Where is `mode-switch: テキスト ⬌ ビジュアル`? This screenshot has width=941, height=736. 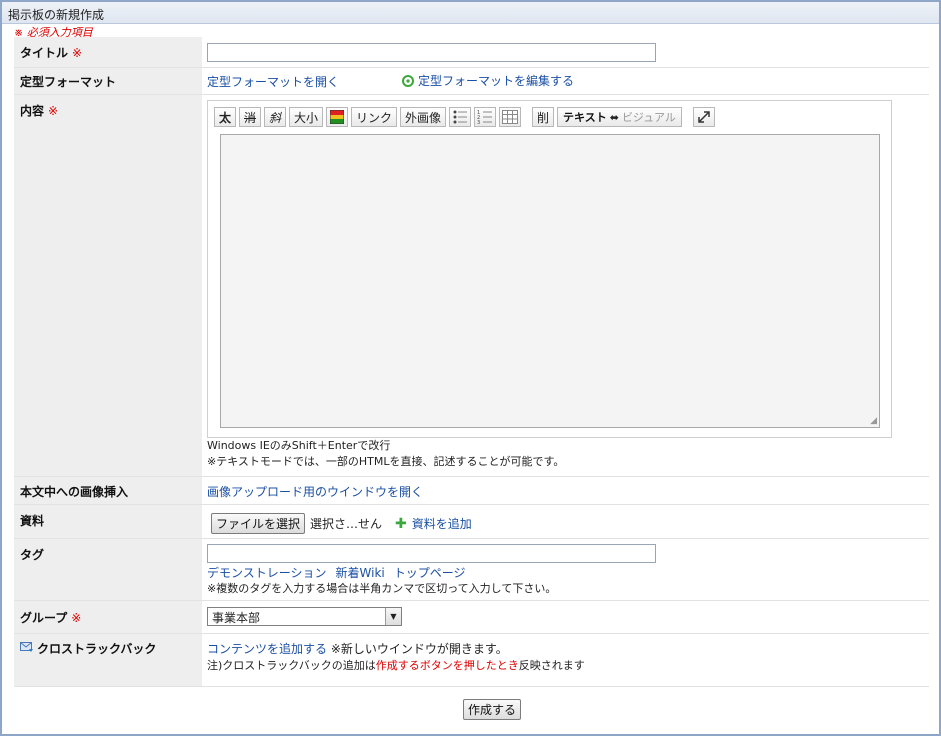
mode-switch: テキスト ⬌ ビジュアル is located at coordinates (619, 117).